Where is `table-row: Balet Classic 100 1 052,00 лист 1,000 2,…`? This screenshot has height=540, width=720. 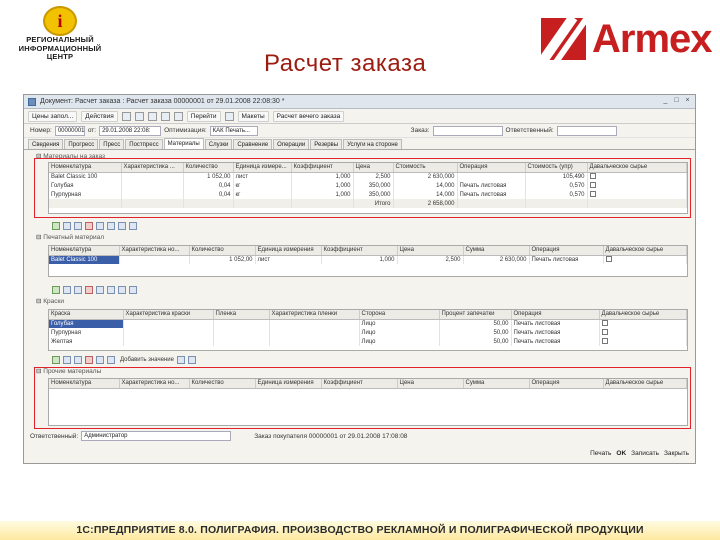 table-row: Balet Classic 100 1 052,00 лист 1,000 2,… is located at coordinates (368, 259).